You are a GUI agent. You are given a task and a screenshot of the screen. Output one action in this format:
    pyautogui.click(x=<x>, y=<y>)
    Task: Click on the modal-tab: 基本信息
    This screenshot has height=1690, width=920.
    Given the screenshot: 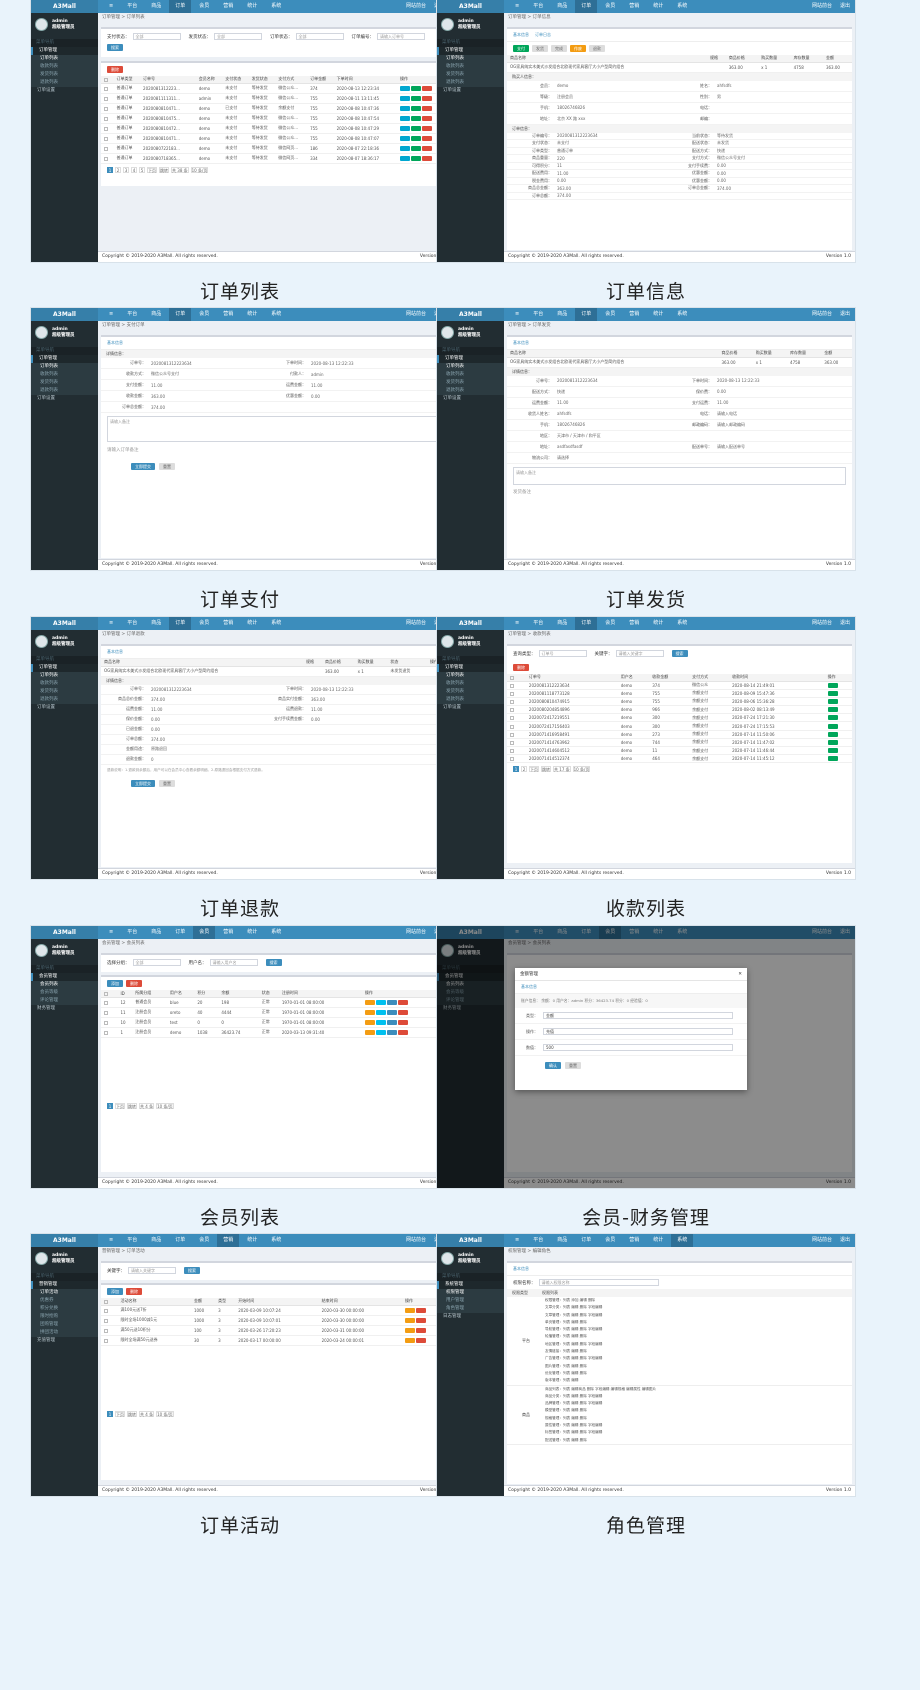 What is the action you would take?
    pyautogui.click(x=631, y=987)
    